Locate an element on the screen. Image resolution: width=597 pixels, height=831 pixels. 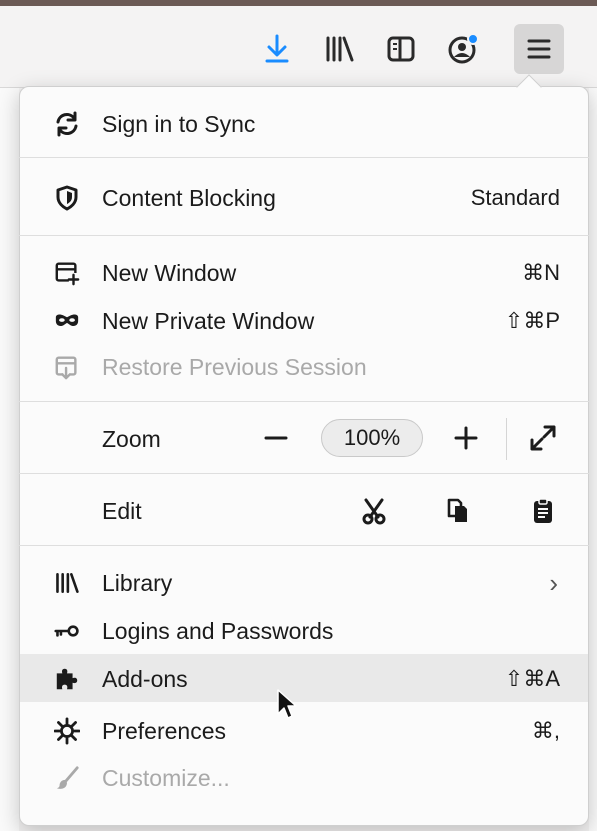
copy-icon is located at coordinates (458, 511).